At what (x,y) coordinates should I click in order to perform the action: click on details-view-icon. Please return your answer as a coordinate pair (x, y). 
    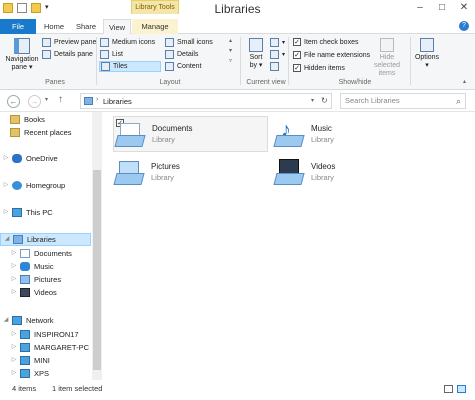
    Looking at the image, I should click on (448, 389).